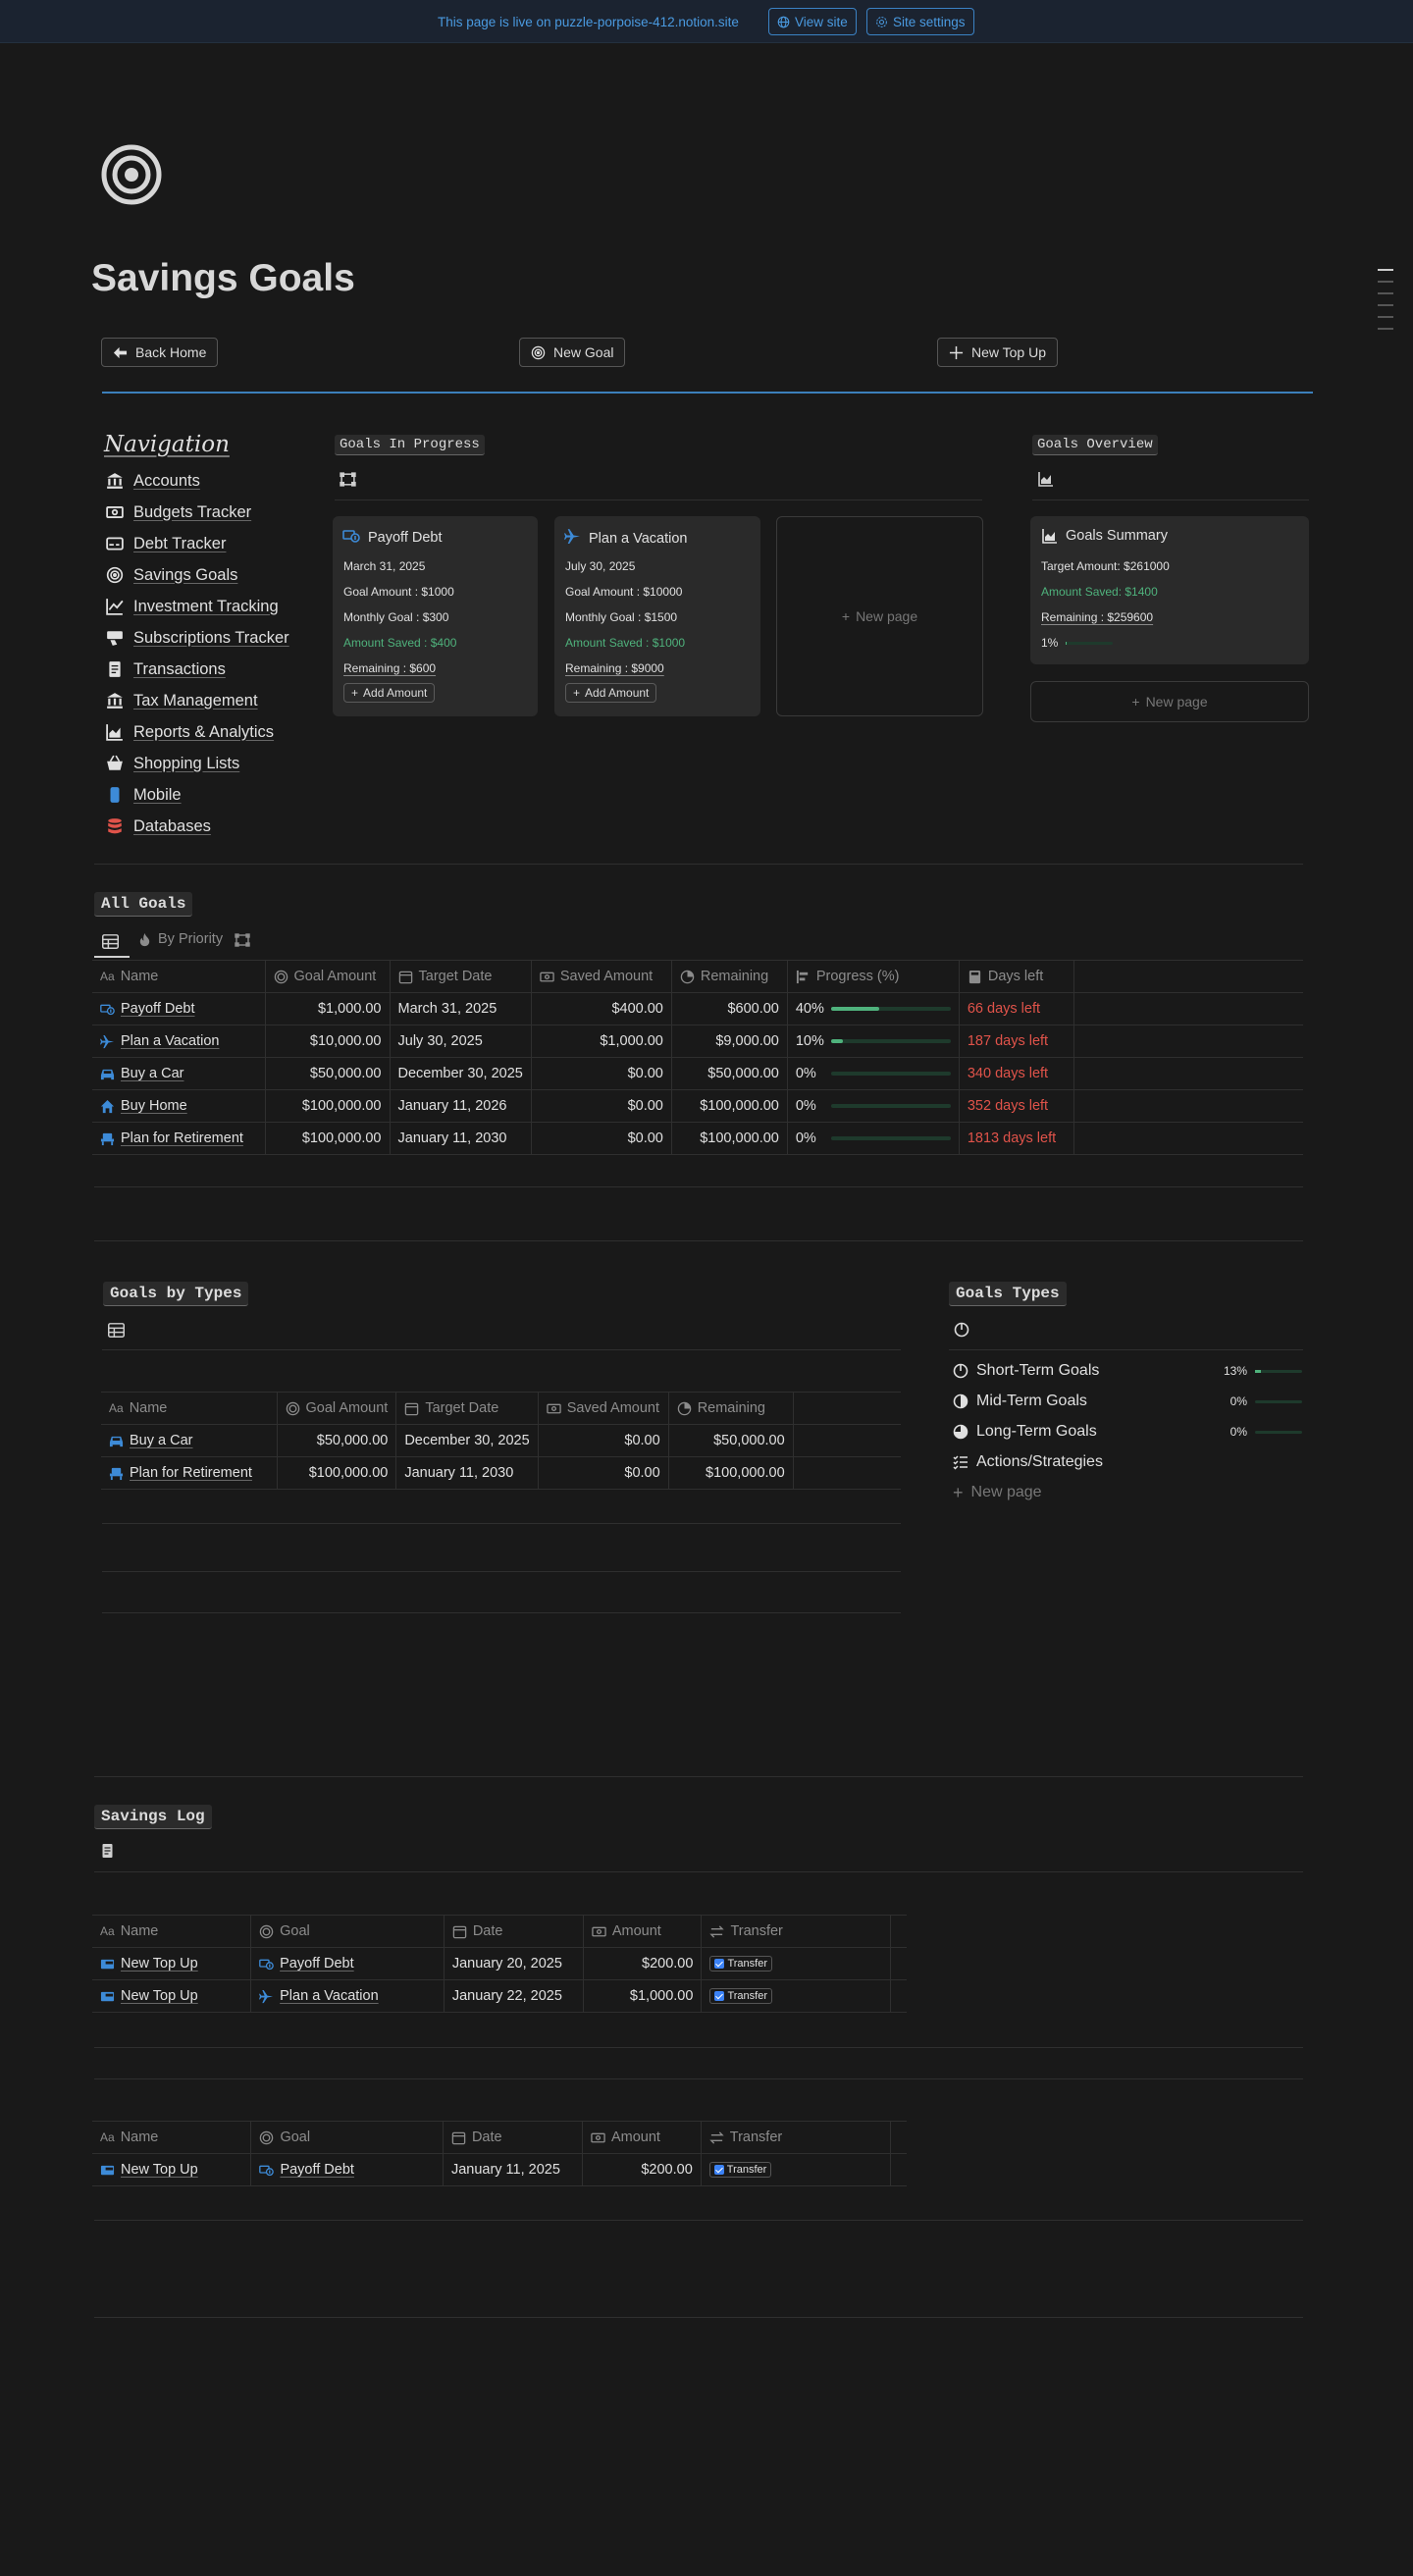 Image resolution: width=1413 pixels, height=2576 pixels. What do you see at coordinates (197, 638) in the screenshot?
I see `nav-item-subscriptions-tracker: Subscriptions Tracker` at bounding box center [197, 638].